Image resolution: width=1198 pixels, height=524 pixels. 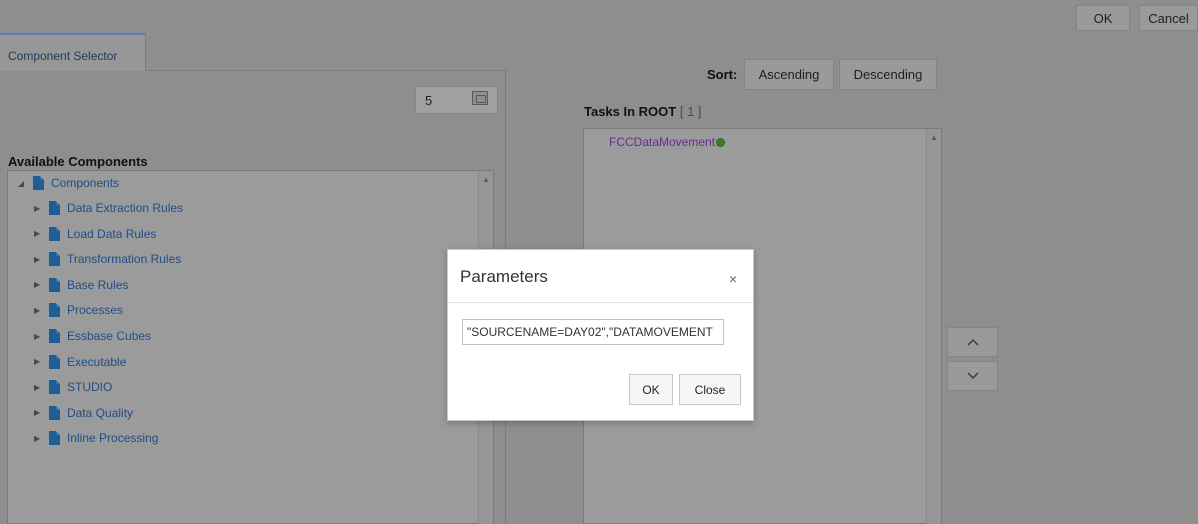 What do you see at coordinates (73, 52) in the screenshot?
I see `tab-component-selector: Component Selector` at bounding box center [73, 52].